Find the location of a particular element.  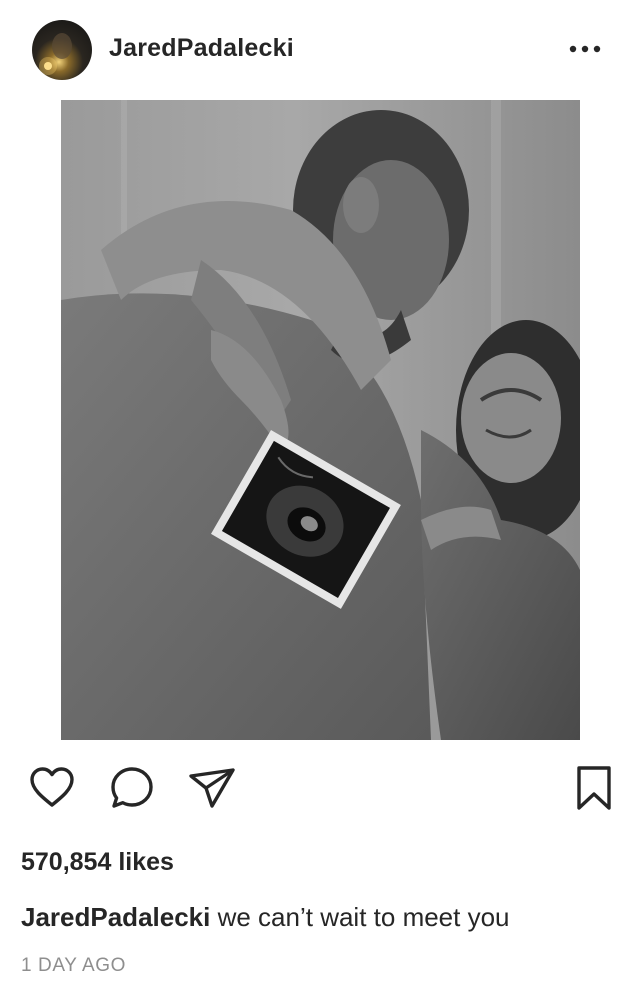

post-header: JaredPadalecki is located at coordinates (320, 50).